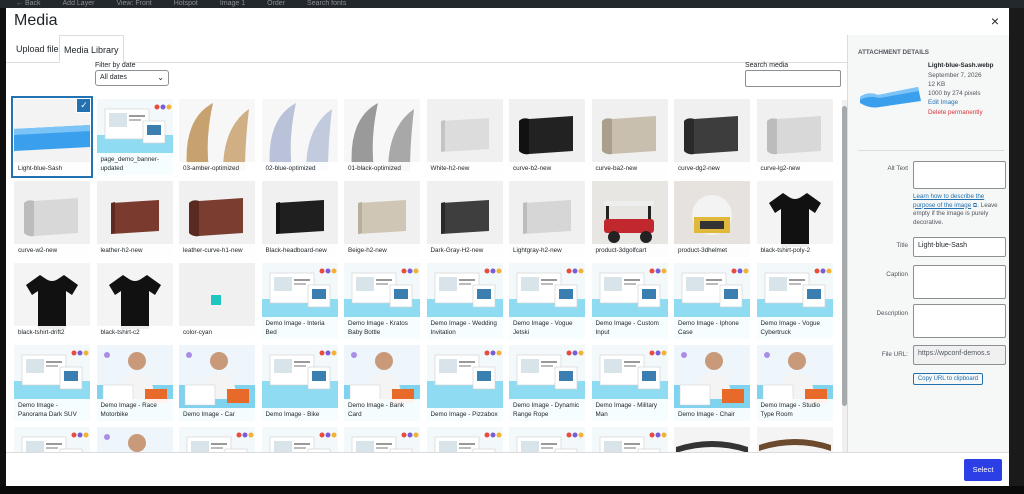  What do you see at coordinates (299, 168) in the screenshot?
I see `media-item-caption: 02-blue-optimized` at bounding box center [299, 168].